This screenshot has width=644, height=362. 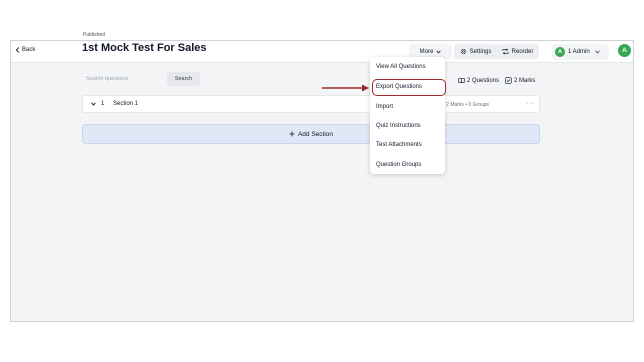 I want to click on search-input, so click(x=121, y=79).